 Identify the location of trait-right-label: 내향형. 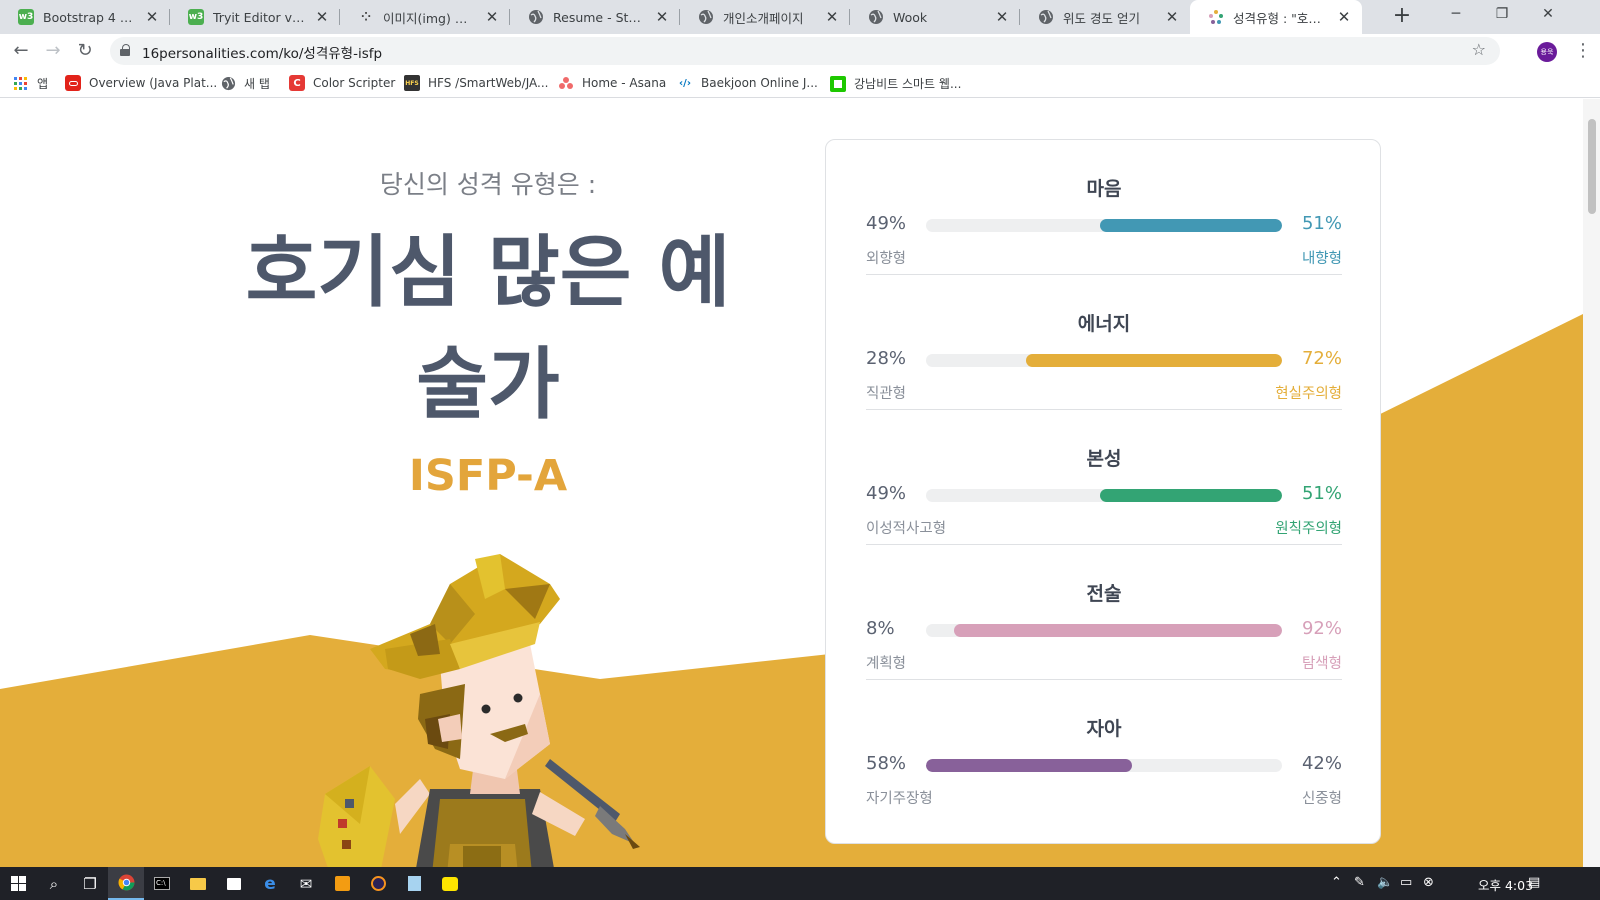
(1321, 259).